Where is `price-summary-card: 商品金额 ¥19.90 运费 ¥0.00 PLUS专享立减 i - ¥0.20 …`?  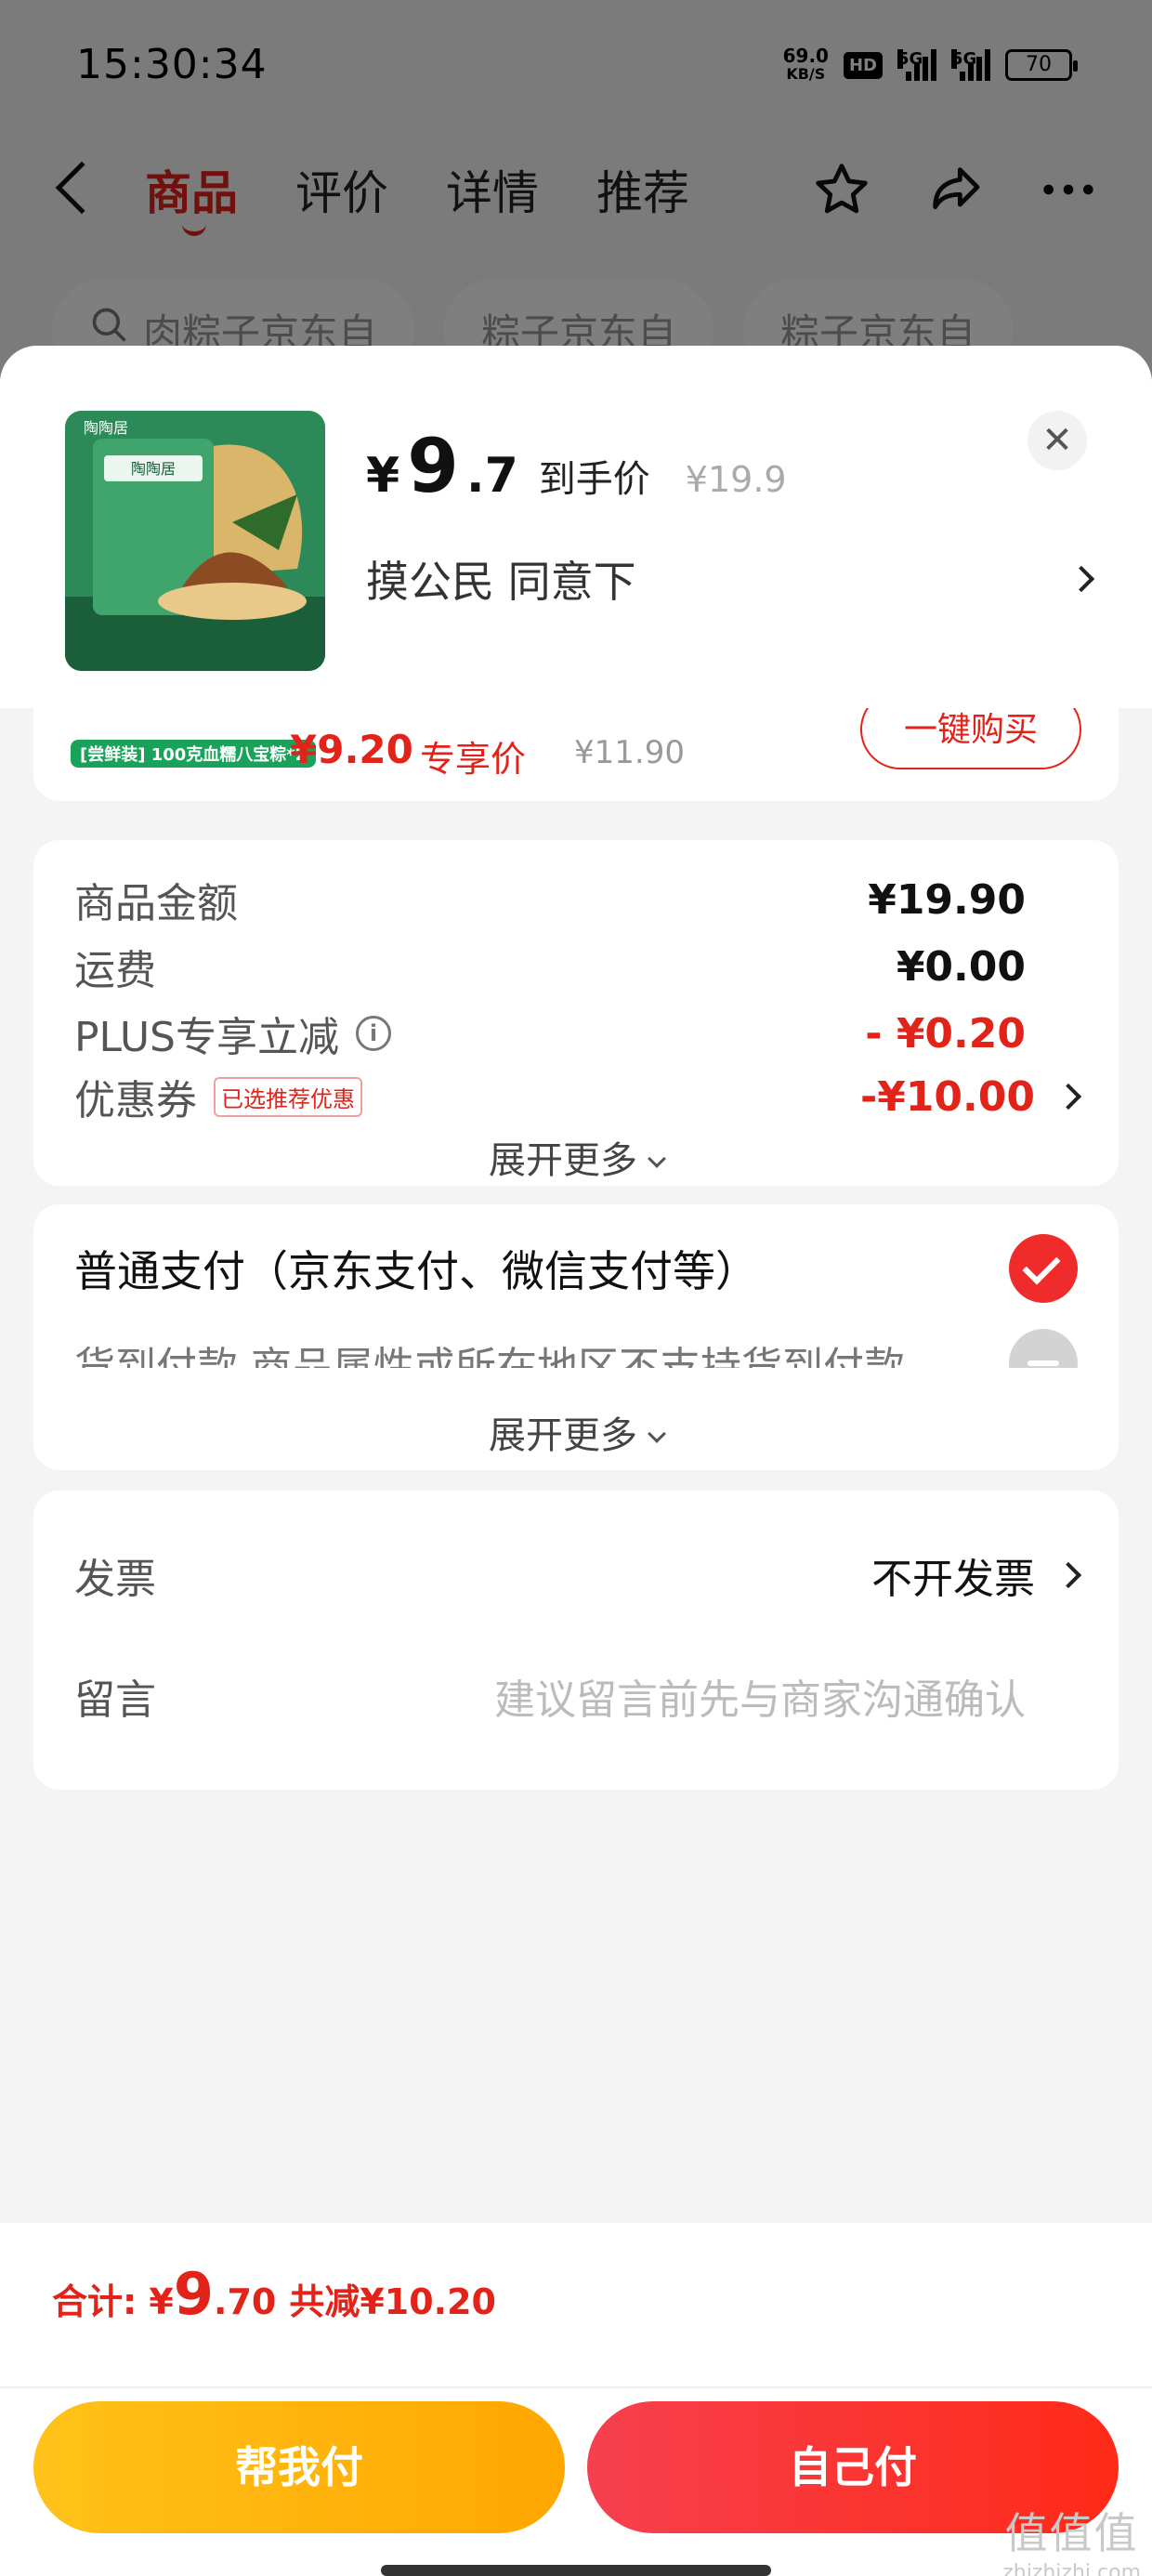
price-summary-card: 商品金额 ¥19.90 运费 ¥0.00 PLUS专享立减 i - ¥0.20 … is located at coordinates (576, 1013).